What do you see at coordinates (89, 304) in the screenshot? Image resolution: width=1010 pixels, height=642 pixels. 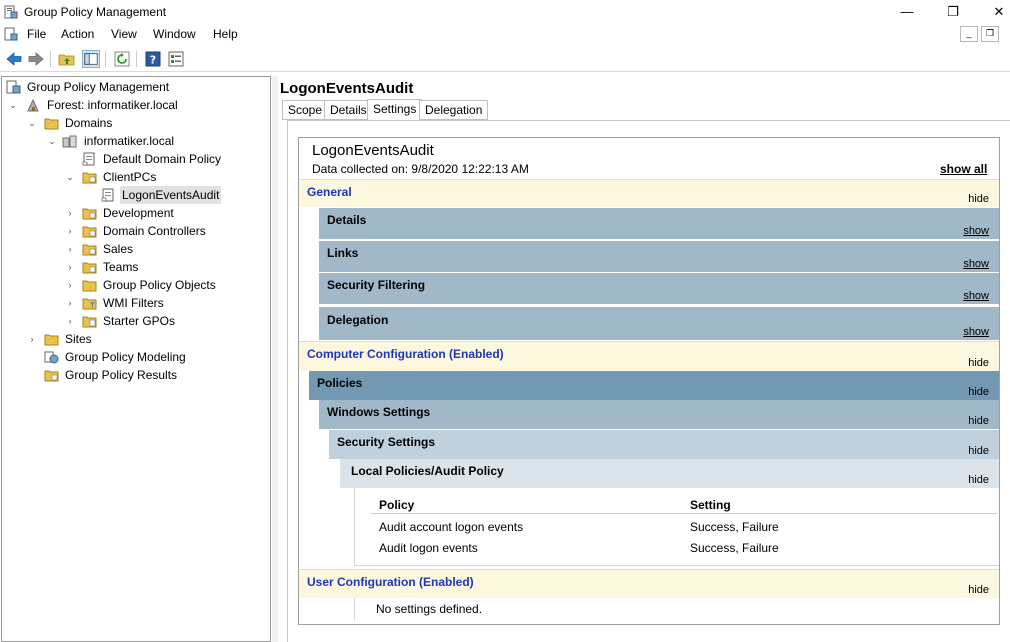 I see `filter-folder-icon` at bounding box center [89, 304].